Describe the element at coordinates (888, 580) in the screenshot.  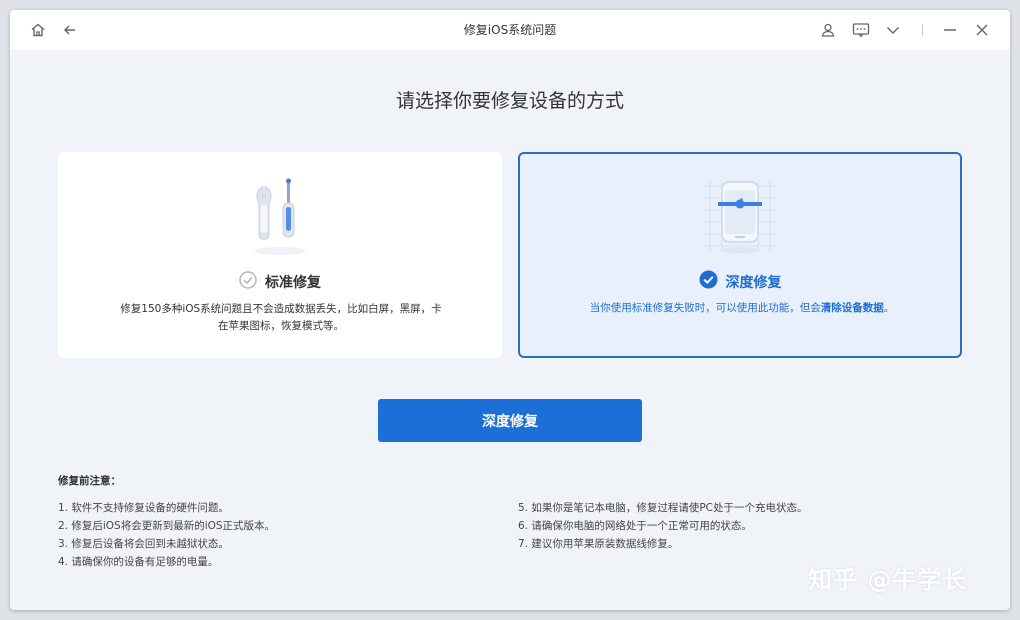
I see `watermark: 知乎 @牛学长` at that location.